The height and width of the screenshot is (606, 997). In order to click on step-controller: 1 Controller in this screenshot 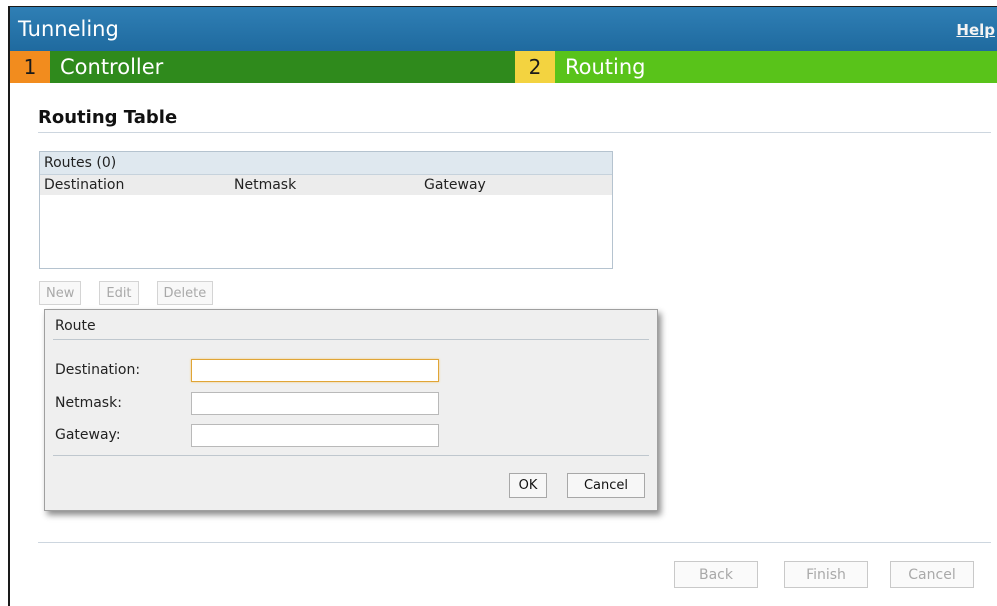, I will do `click(262, 67)`.